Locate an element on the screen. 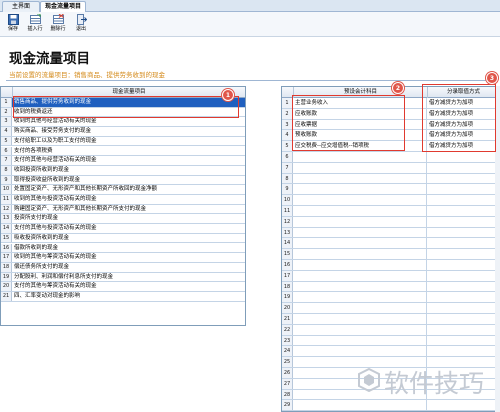 This screenshot has height=412, width=500. right-table-row: 15 is located at coordinates (390, 254).